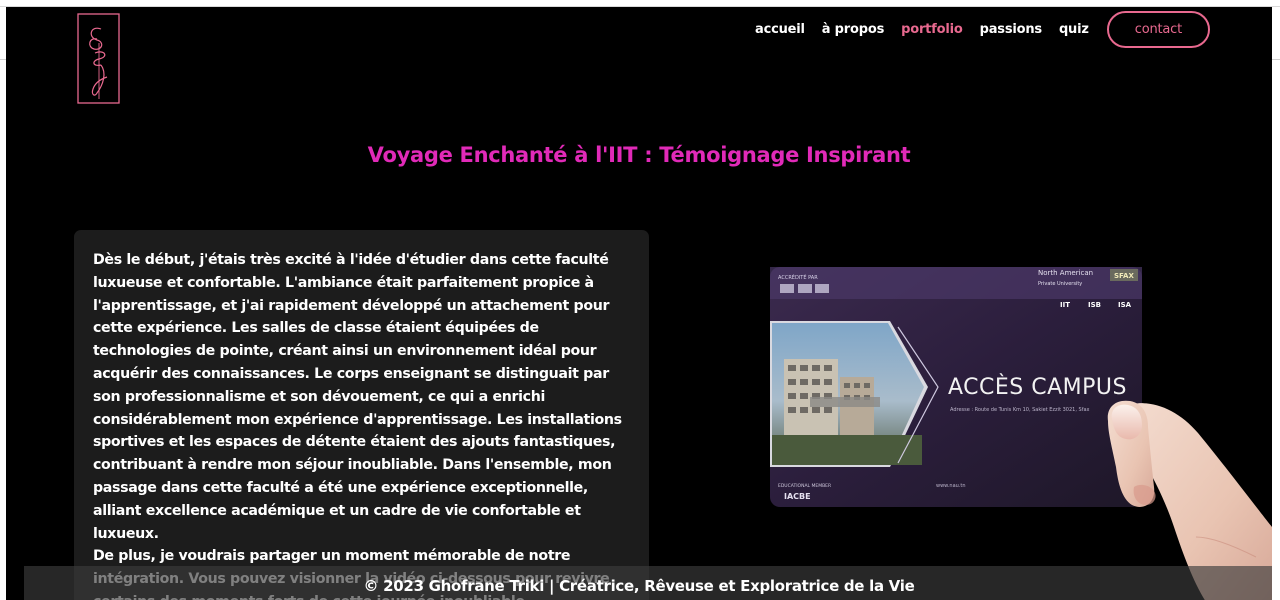 The height and width of the screenshot is (600, 1280). I want to click on card-educational-member: EDUCATIONAL MEMBER, so click(804, 486).